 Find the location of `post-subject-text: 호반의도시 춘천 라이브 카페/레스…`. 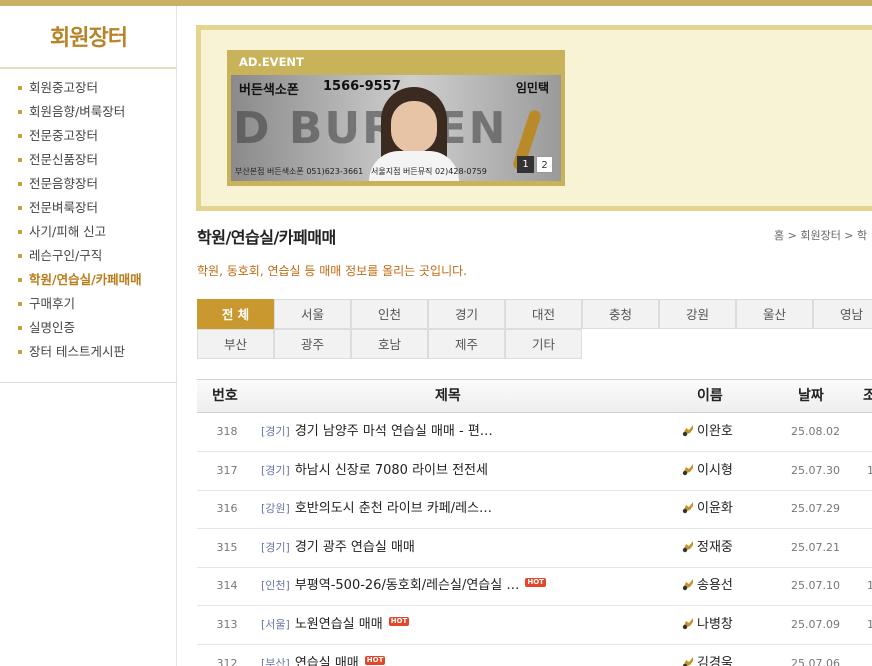

post-subject-text: 호반의도시 춘천 라이브 카페/레스… is located at coordinates (393, 508).